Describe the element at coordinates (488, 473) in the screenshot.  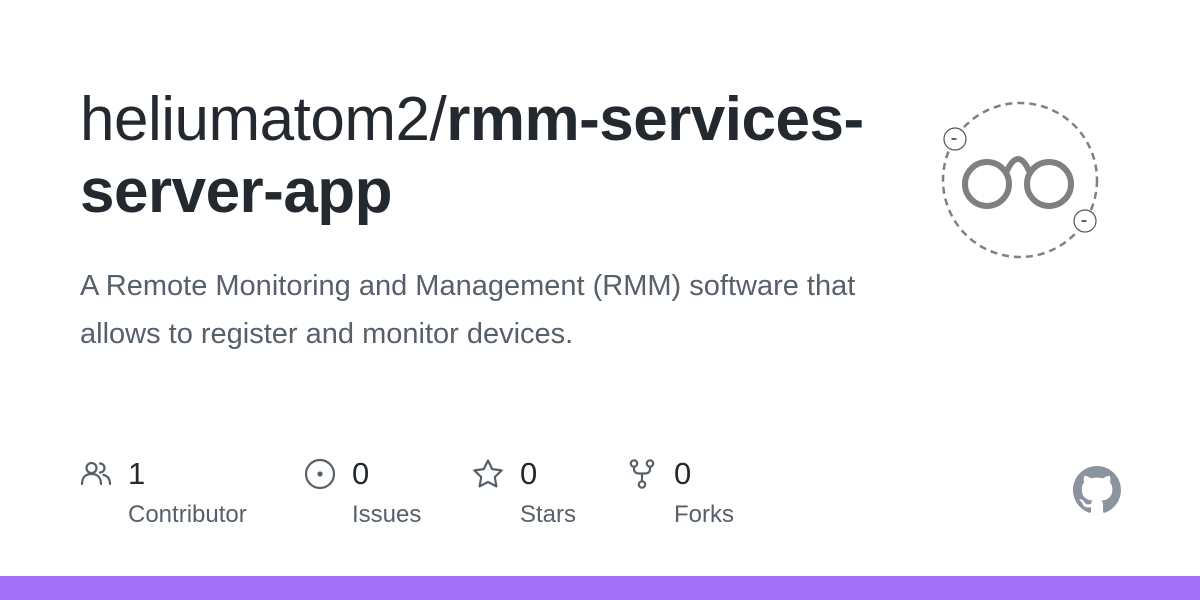
I see `star-icon` at that location.